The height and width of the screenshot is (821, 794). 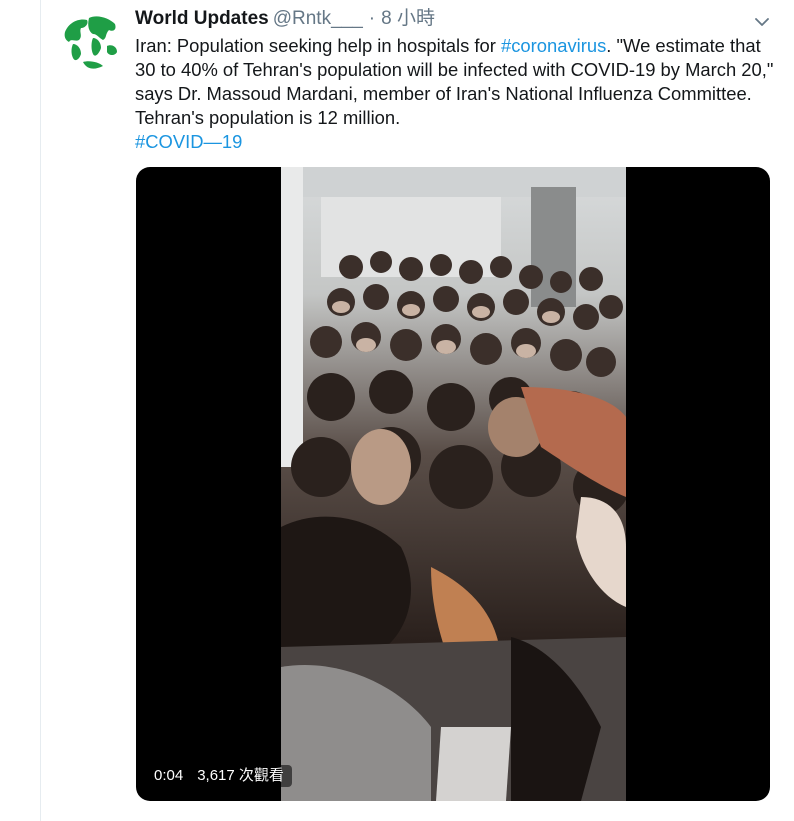 I want to click on tweet-timestamp: 8 小時, so click(x=408, y=18).